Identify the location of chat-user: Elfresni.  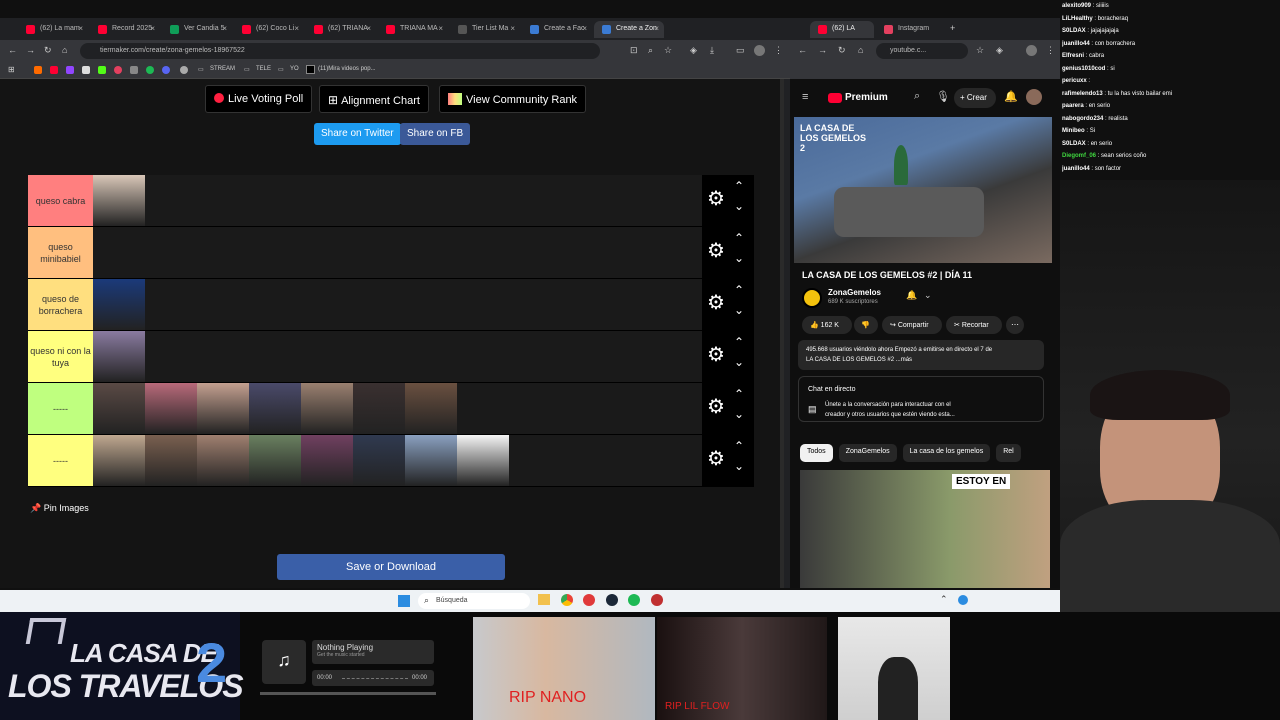
(1073, 56).